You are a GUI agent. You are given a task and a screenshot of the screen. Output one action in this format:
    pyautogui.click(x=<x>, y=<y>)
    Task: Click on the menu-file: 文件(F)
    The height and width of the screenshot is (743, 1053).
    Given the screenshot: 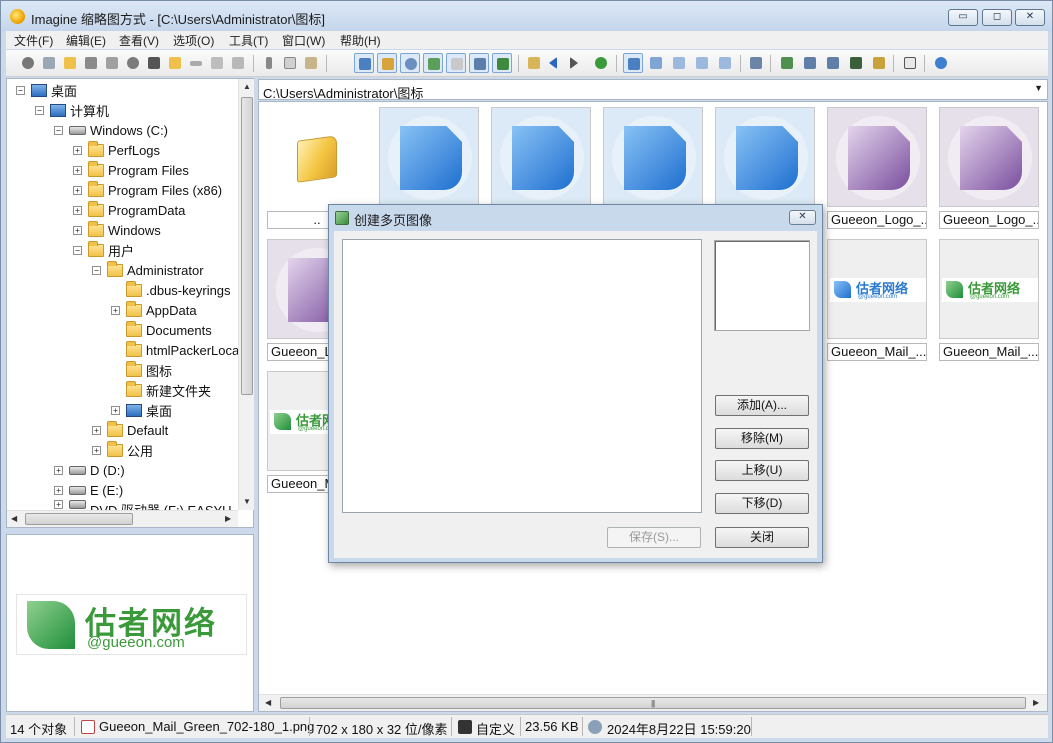 What is the action you would take?
    pyautogui.click(x=33, y=40)
    